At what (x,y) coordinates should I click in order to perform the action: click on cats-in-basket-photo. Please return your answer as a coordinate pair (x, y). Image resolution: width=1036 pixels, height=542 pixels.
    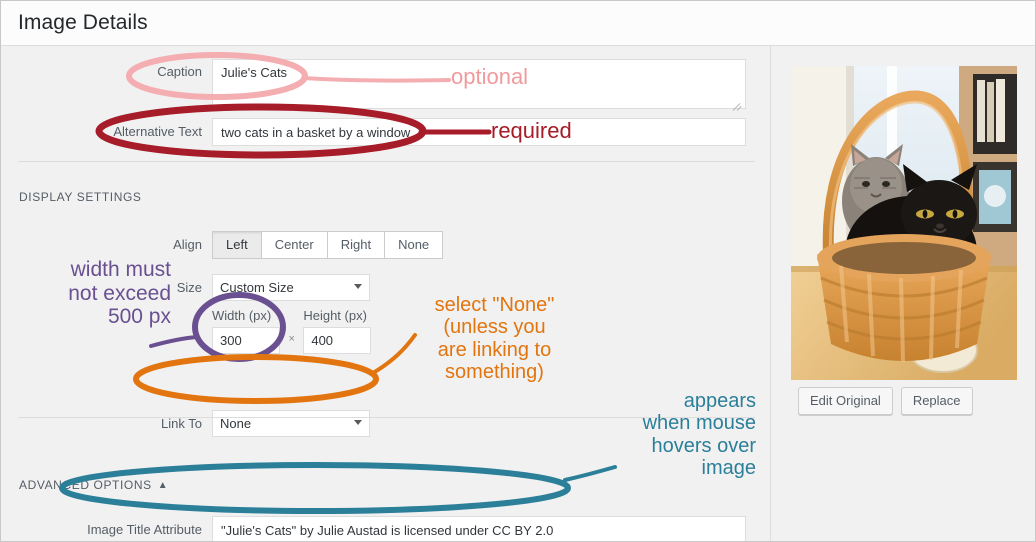
    Looking at the image, I should click on (904, 223).